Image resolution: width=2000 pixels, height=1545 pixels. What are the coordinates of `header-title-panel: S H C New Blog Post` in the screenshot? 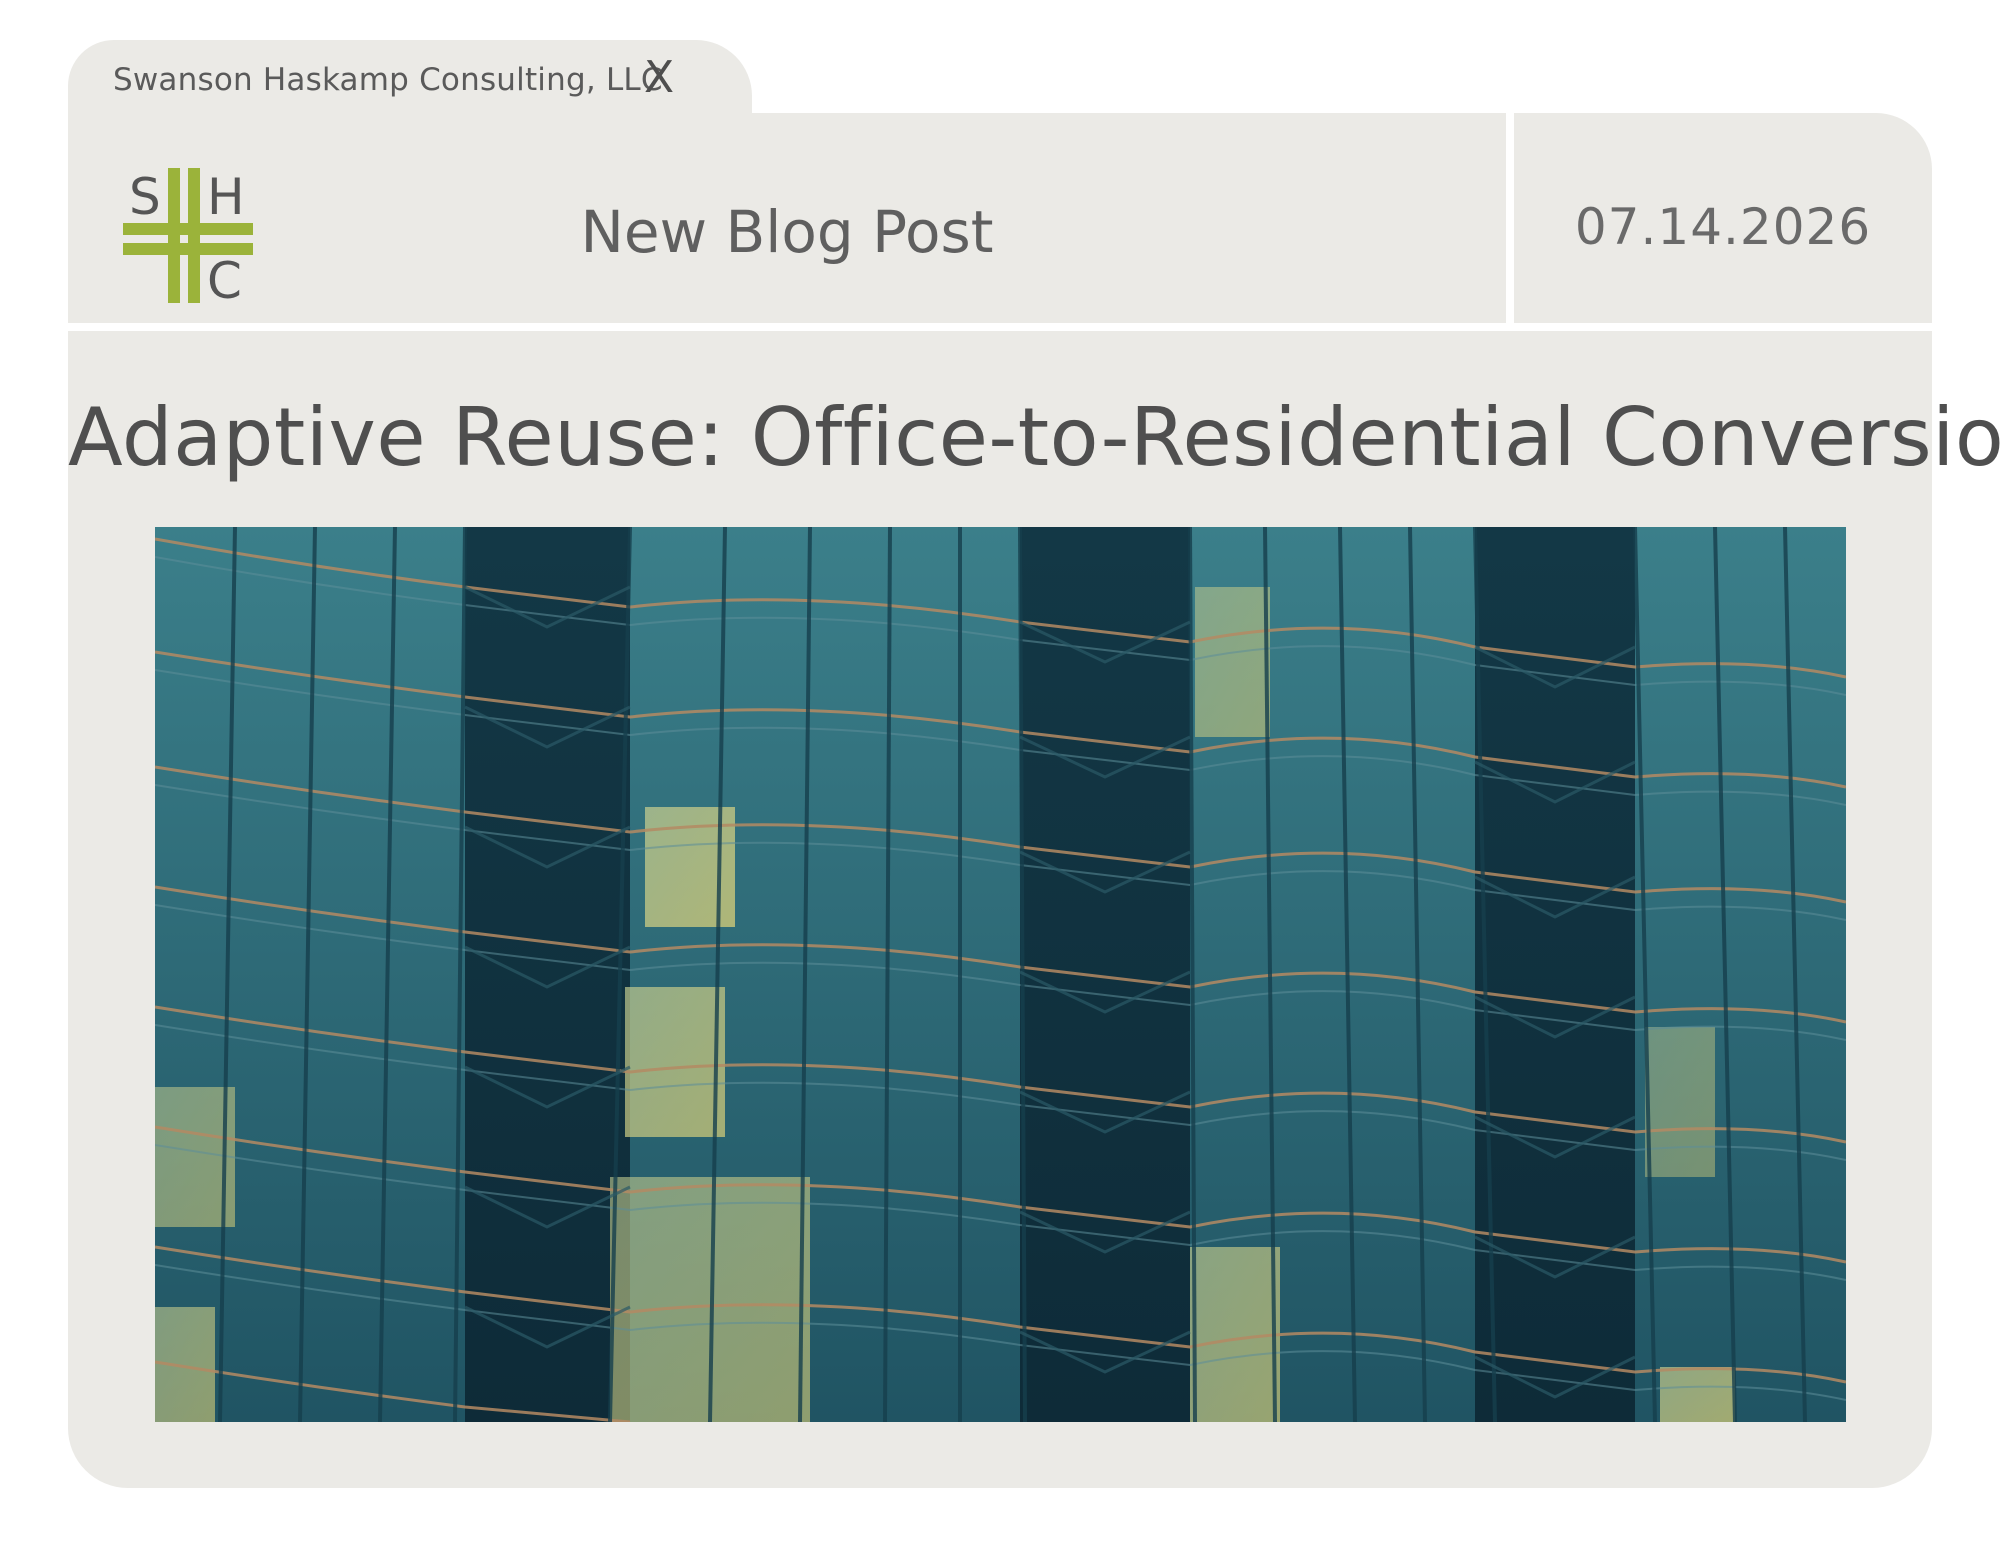 It's located at (787, 218).